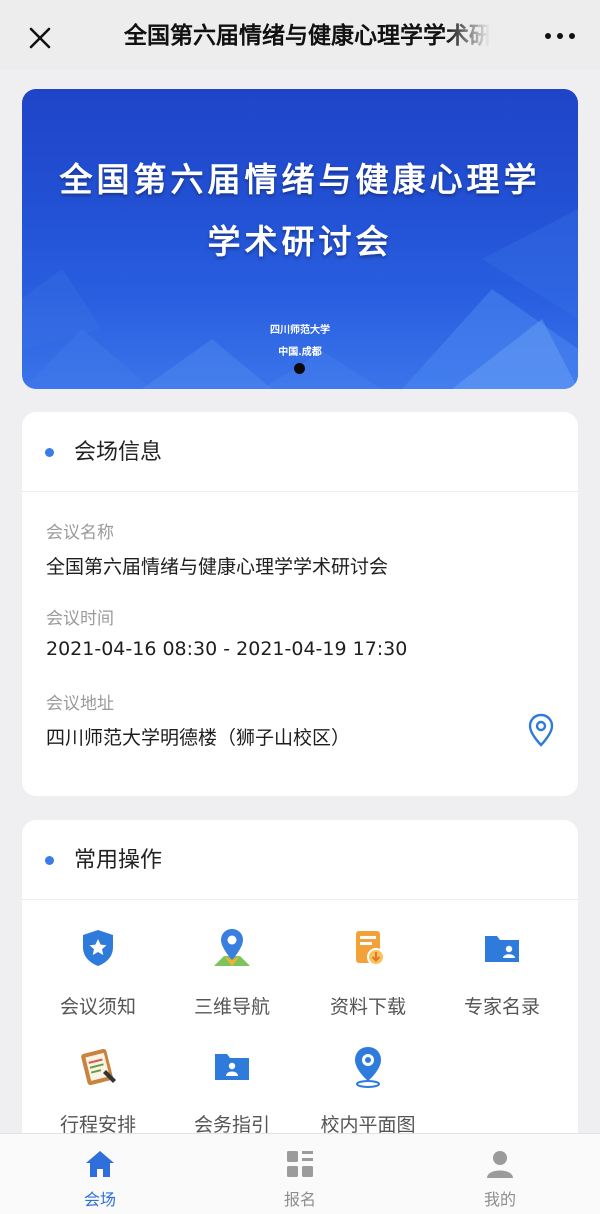 The image size is (600, 1214). I want to click on ops-card-header: 常用操作, so click(300, 860).